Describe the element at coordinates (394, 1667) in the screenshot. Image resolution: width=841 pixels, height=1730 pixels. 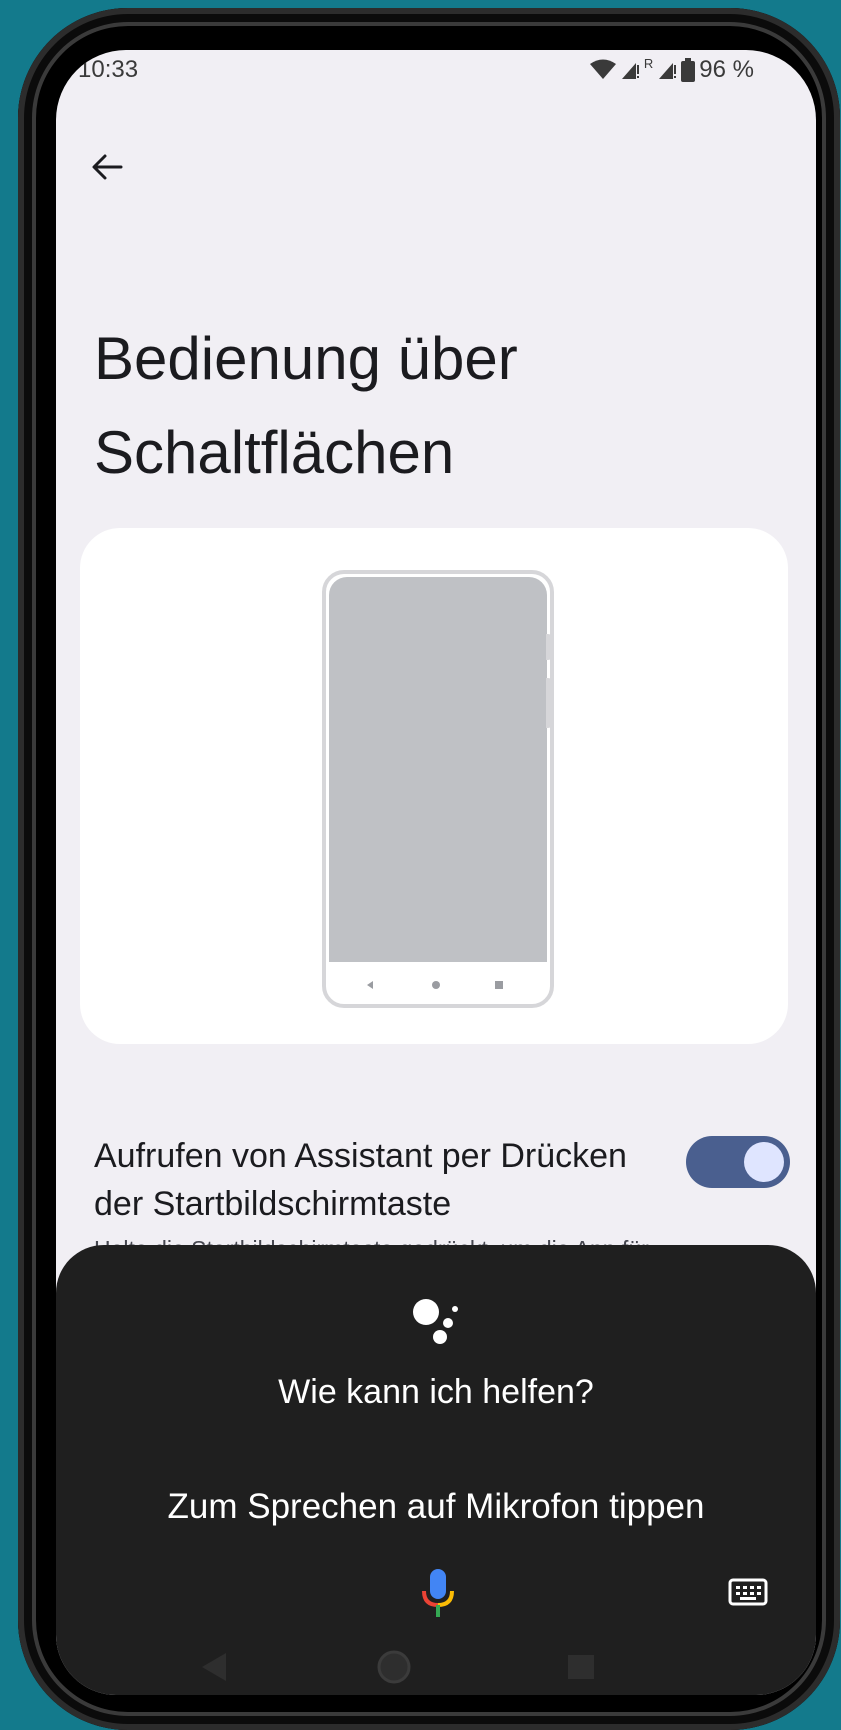
I see `nav-home-icon` at that location.